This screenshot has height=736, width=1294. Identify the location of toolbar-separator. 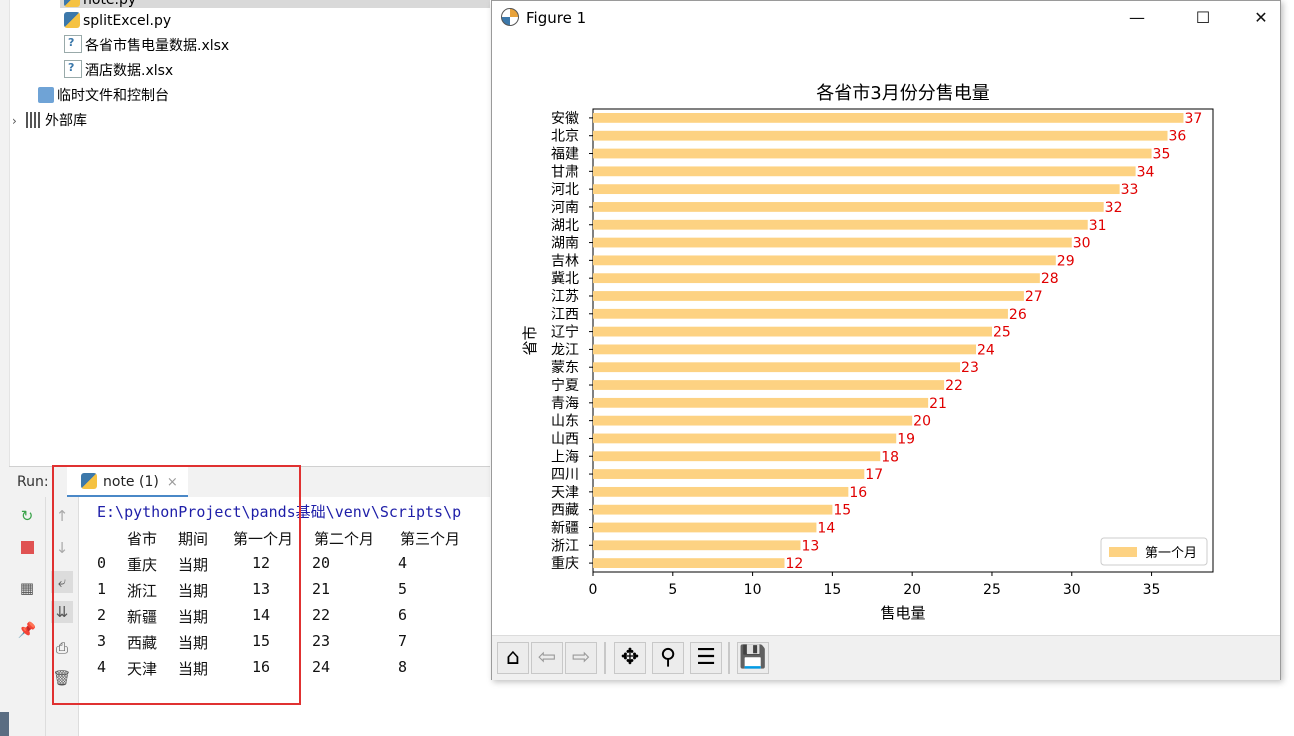
(605, 658).